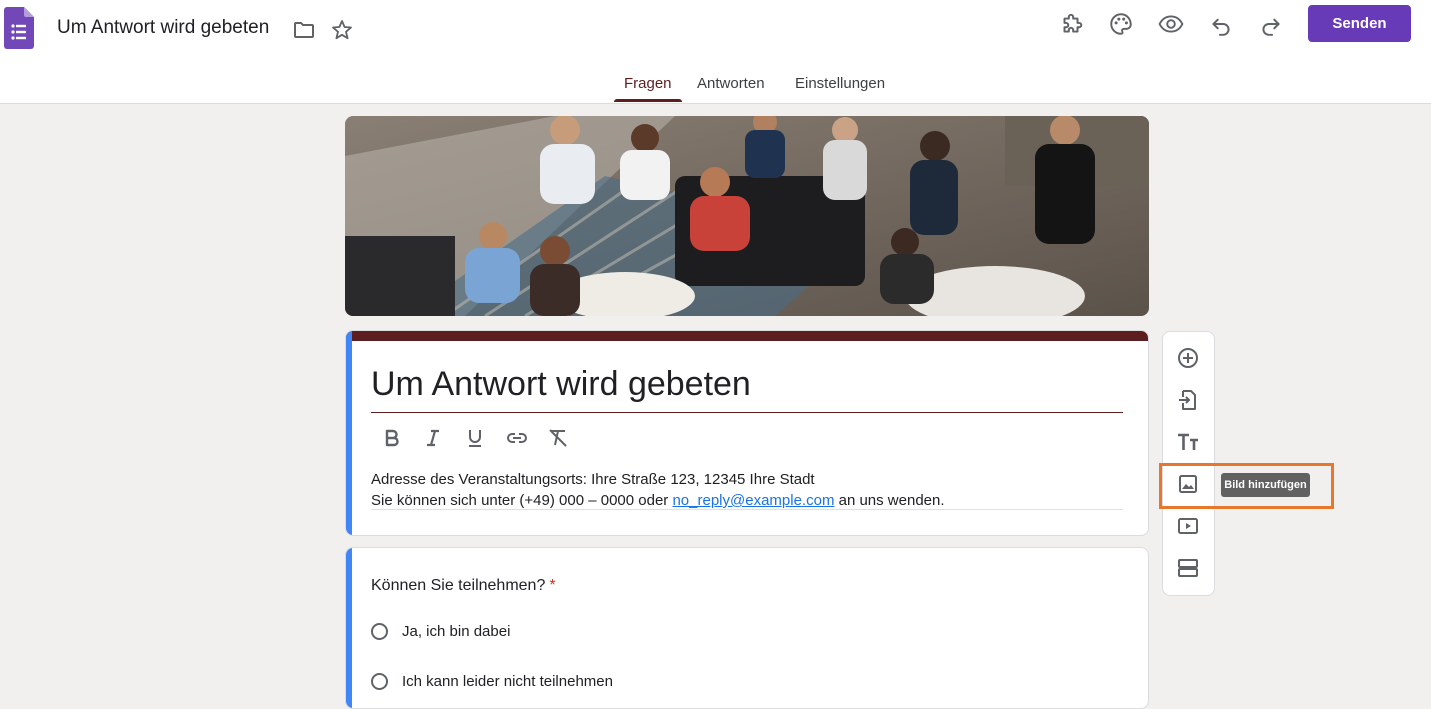 Image resolution: width=1431 pixels, height=709 pixels. What do you see at coordinates (1071, 24) in the screenshot?
I see `addons-icon` at bounding box center [1071, 24].